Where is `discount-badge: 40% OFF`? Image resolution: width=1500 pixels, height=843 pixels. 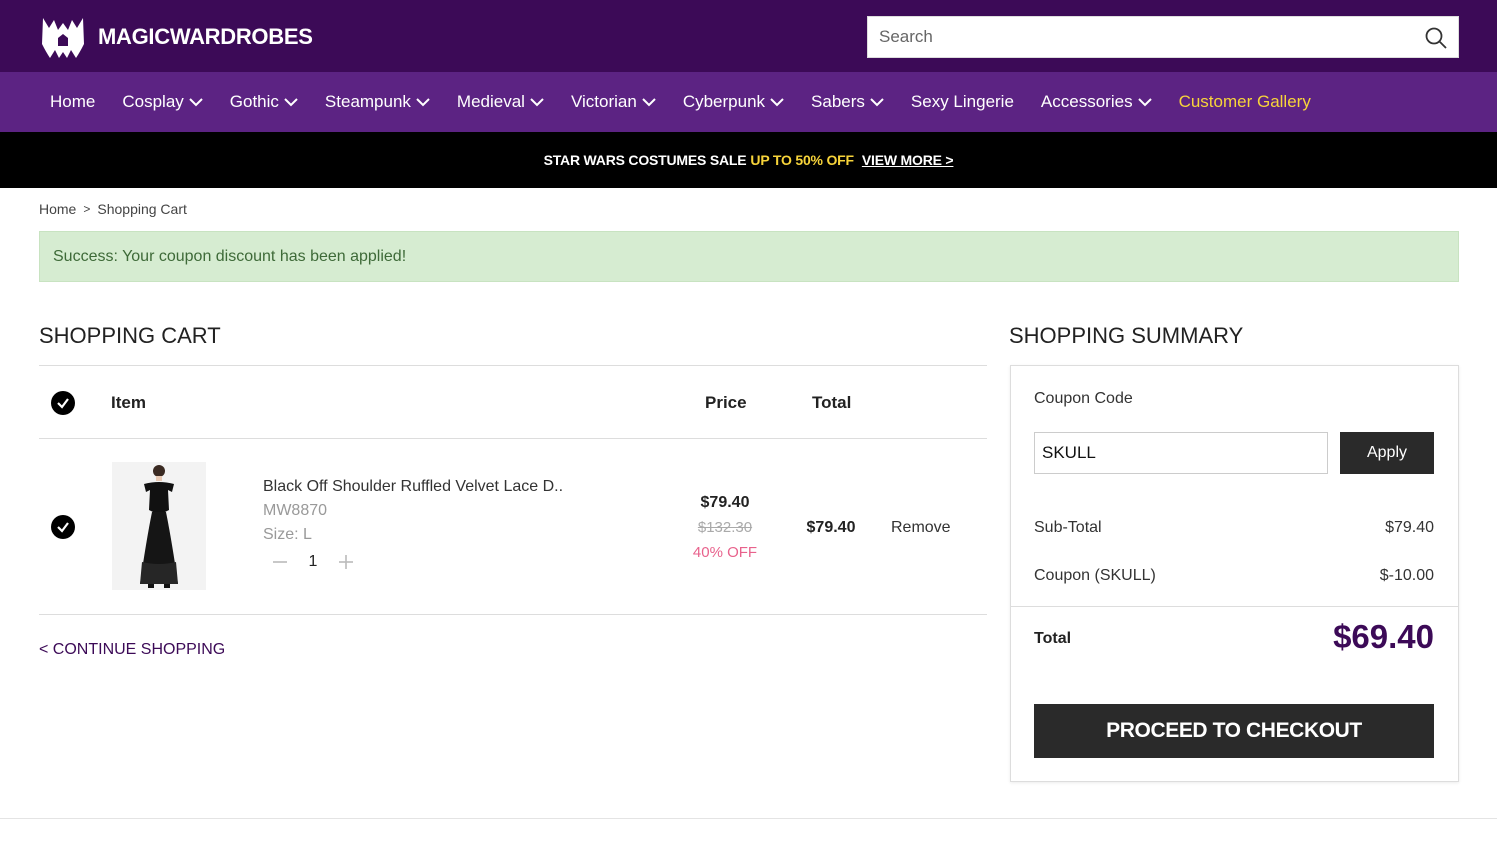
discount-badge: 40% OFF is located at coordinates (725, 552).